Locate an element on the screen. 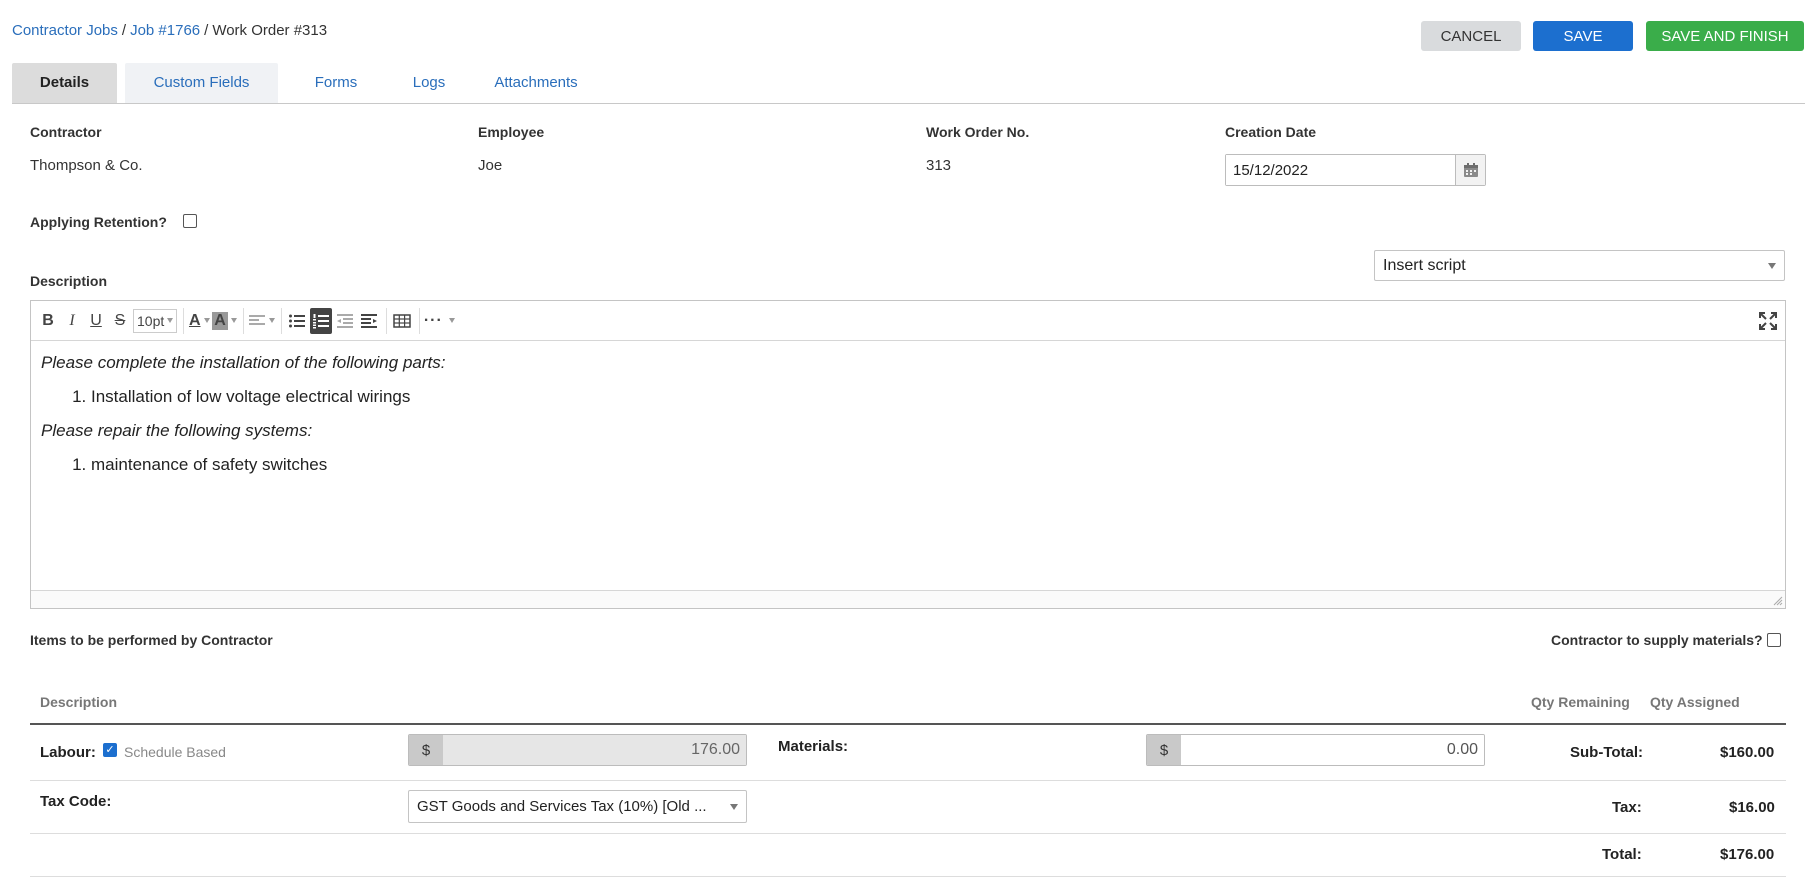  breadcrumb-job: Job #1766 is located at coordinates (165, 30).